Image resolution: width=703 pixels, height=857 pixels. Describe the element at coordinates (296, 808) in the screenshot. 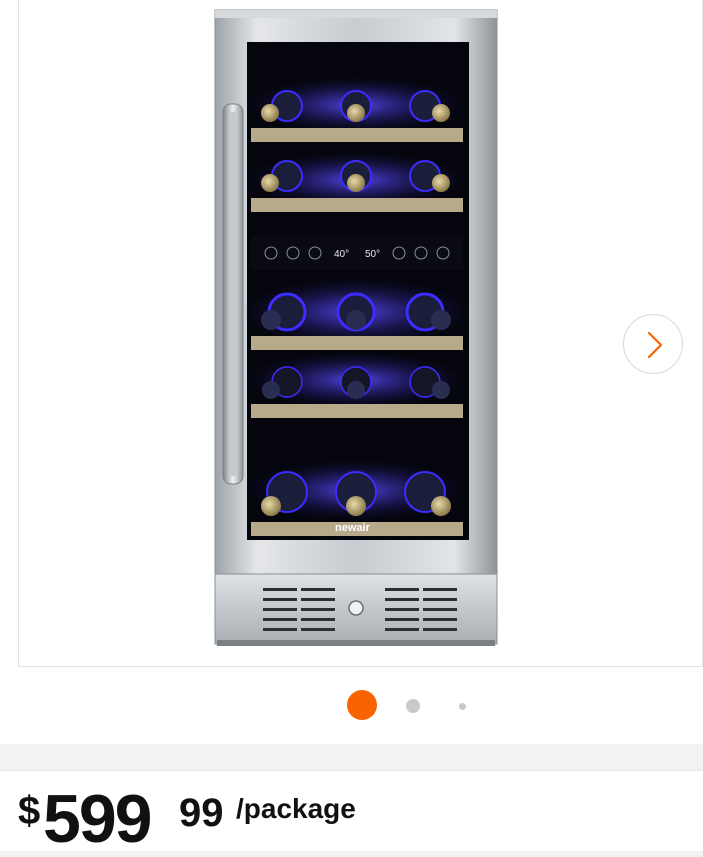

I see `price-unit: /package` at that location.